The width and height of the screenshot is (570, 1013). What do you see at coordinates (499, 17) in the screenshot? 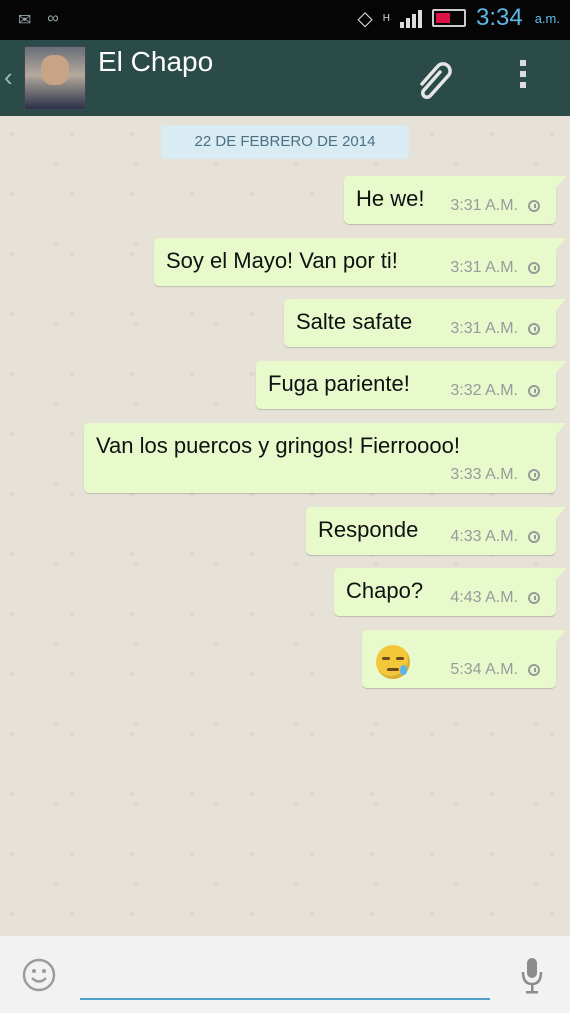
I see `clock-time: 3:34` at bounding box center [499, 17].